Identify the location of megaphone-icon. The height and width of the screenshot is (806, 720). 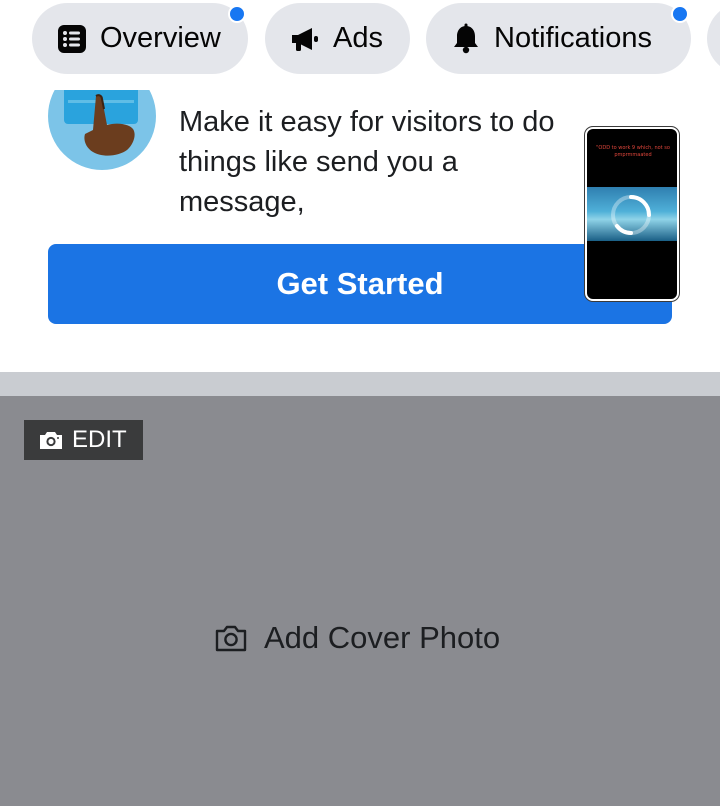
(305, 39).